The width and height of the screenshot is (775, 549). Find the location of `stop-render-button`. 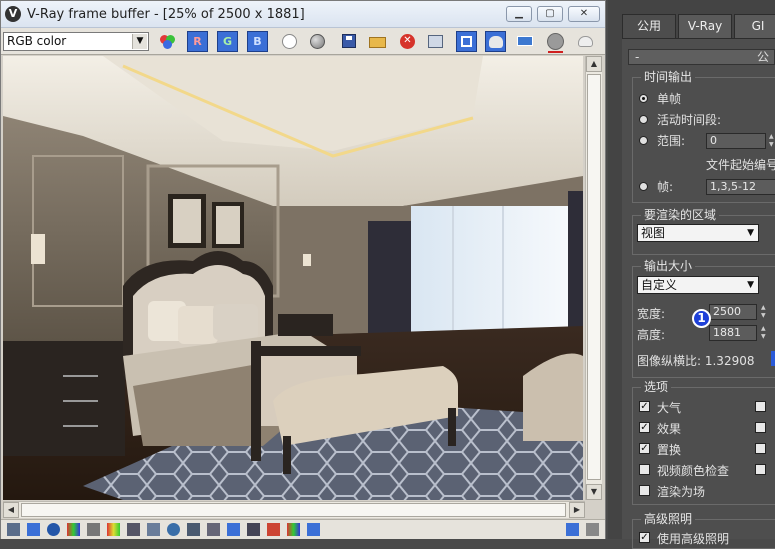

stop-render-button is located at coordinates (555, 42).